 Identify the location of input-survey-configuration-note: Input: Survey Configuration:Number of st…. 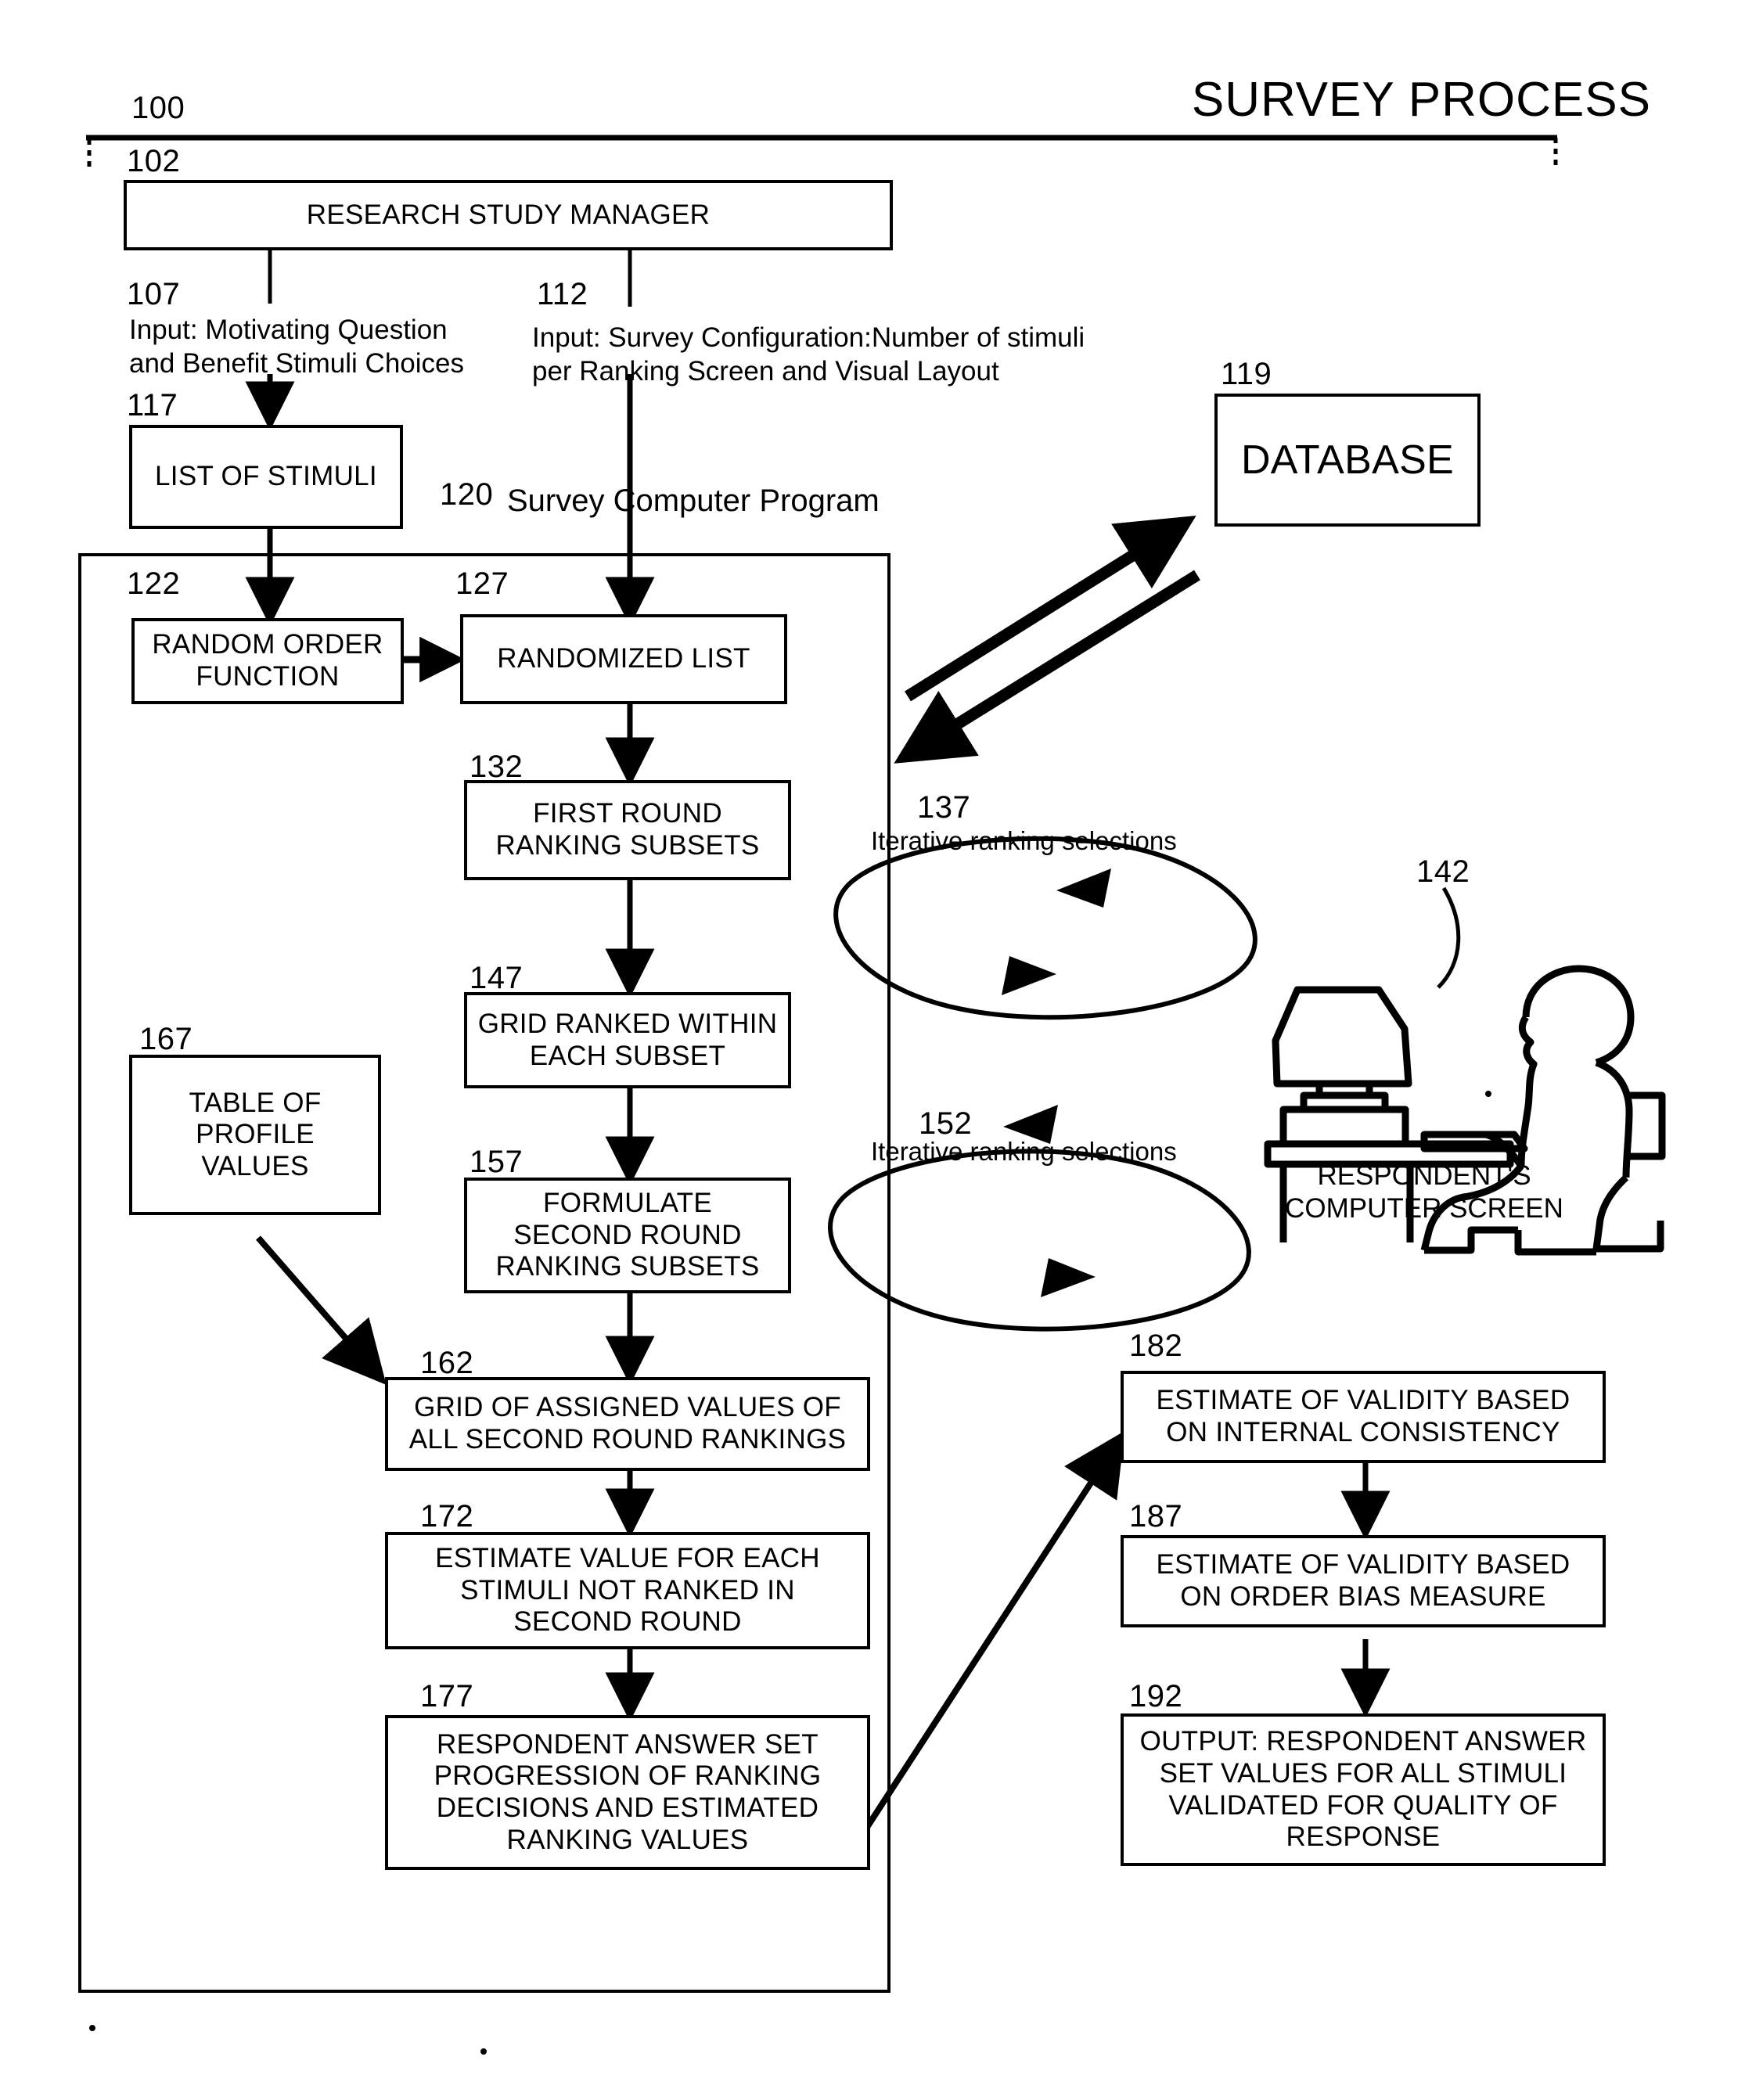
(809, 354).